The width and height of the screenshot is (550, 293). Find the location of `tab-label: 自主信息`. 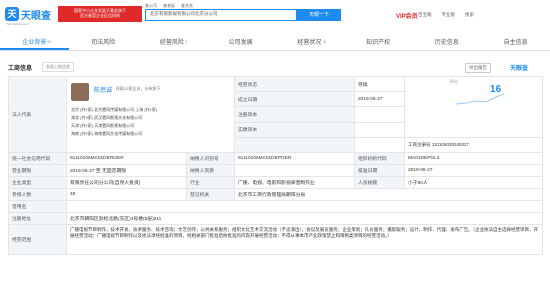

tab-label: 自主信息 is located at coordinates (515, 43).